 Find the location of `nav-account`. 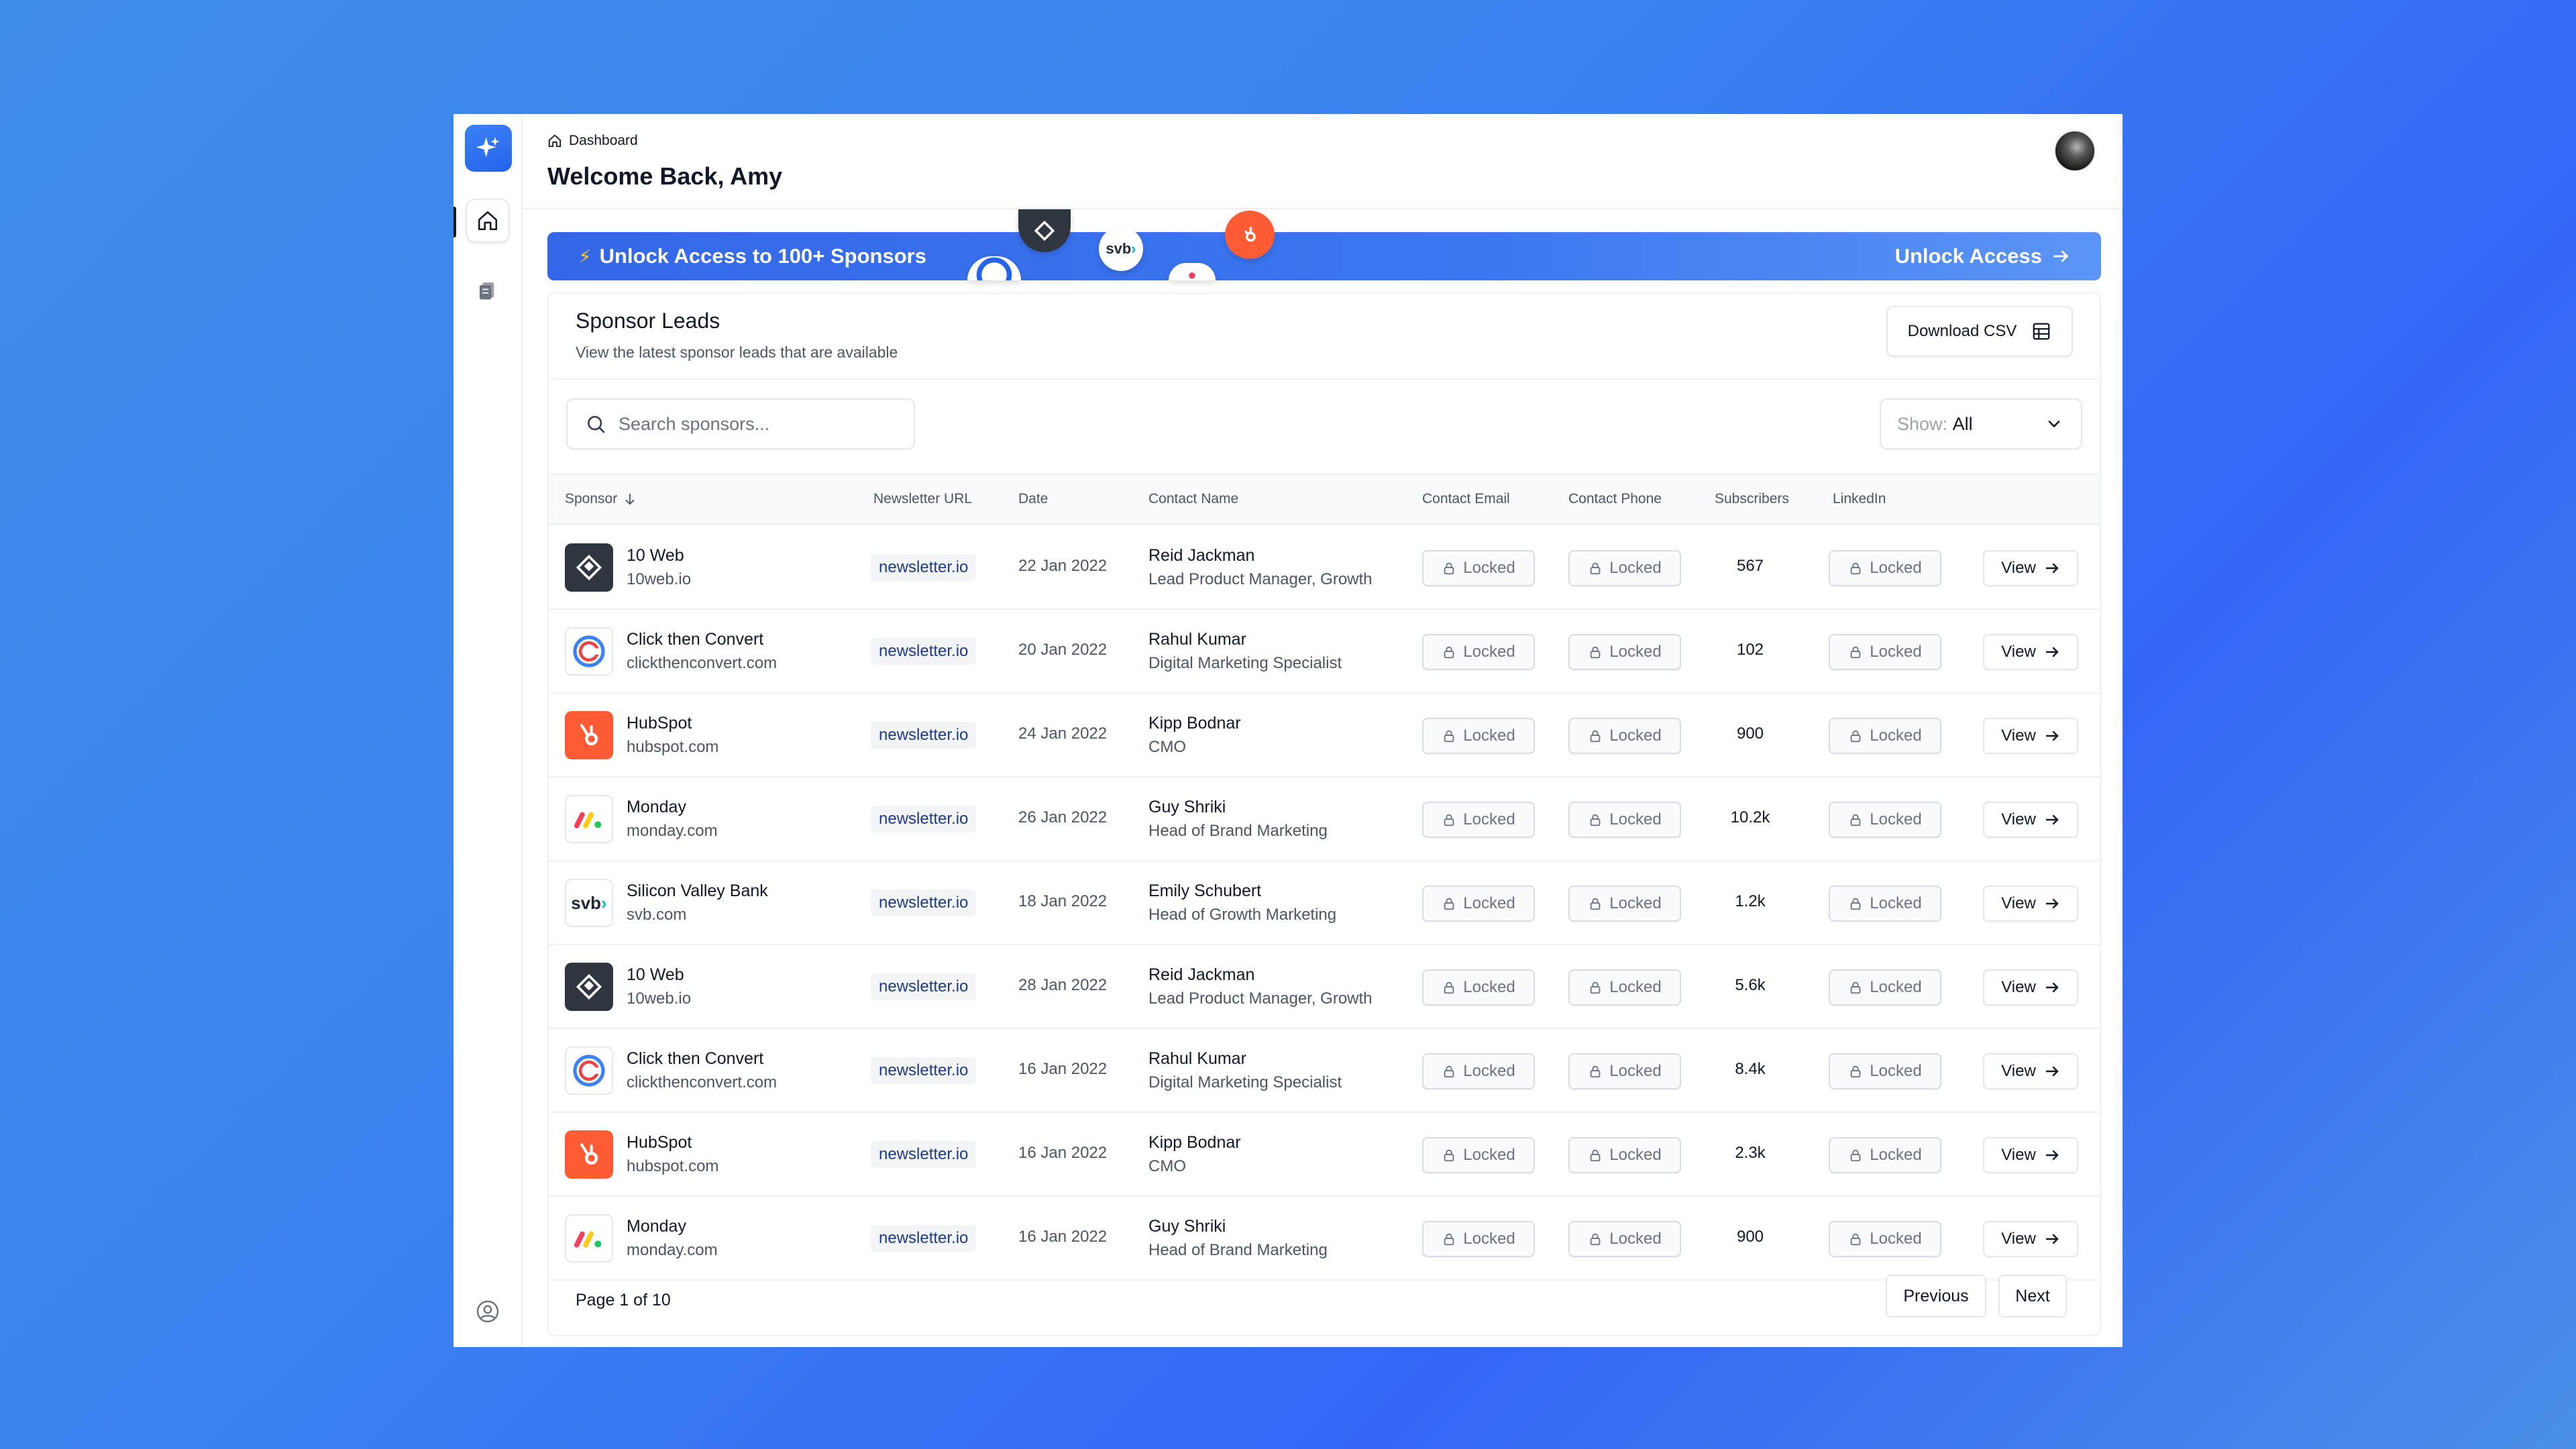

nav-account is located at coordinates (488, 1311).